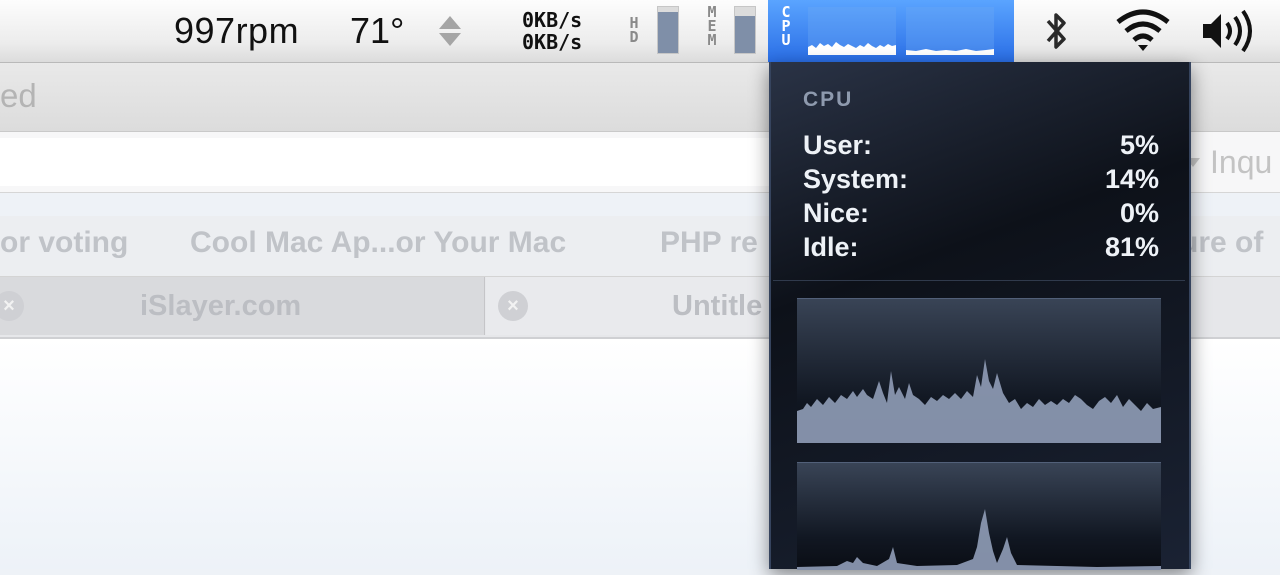 Image resolution: width=1280 pixels, height=575 pixels. What do you see at coordinates (981, 215) in the screenshot?
I see `cpu-stat-nice: Nice: 0%` at bounding box center [981, 215].